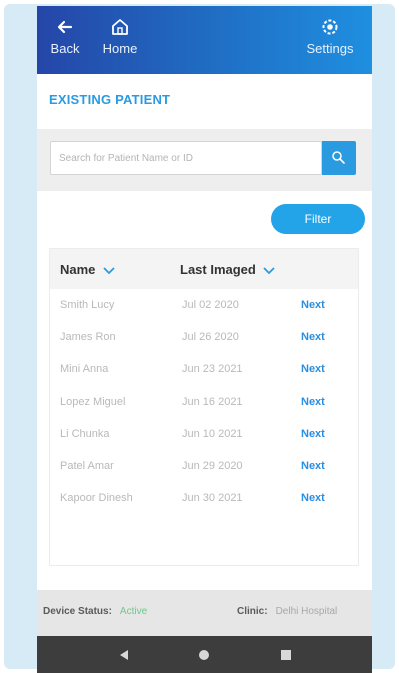  Describe the element at coordinates (65, 48) in the screenshot. I see `back-label: Back` at that location.